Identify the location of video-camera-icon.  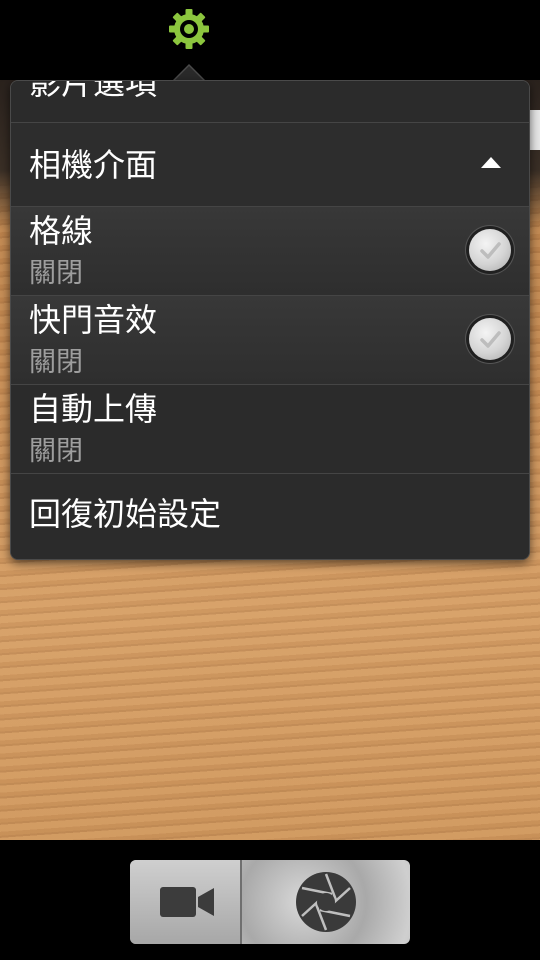
(187, 902).